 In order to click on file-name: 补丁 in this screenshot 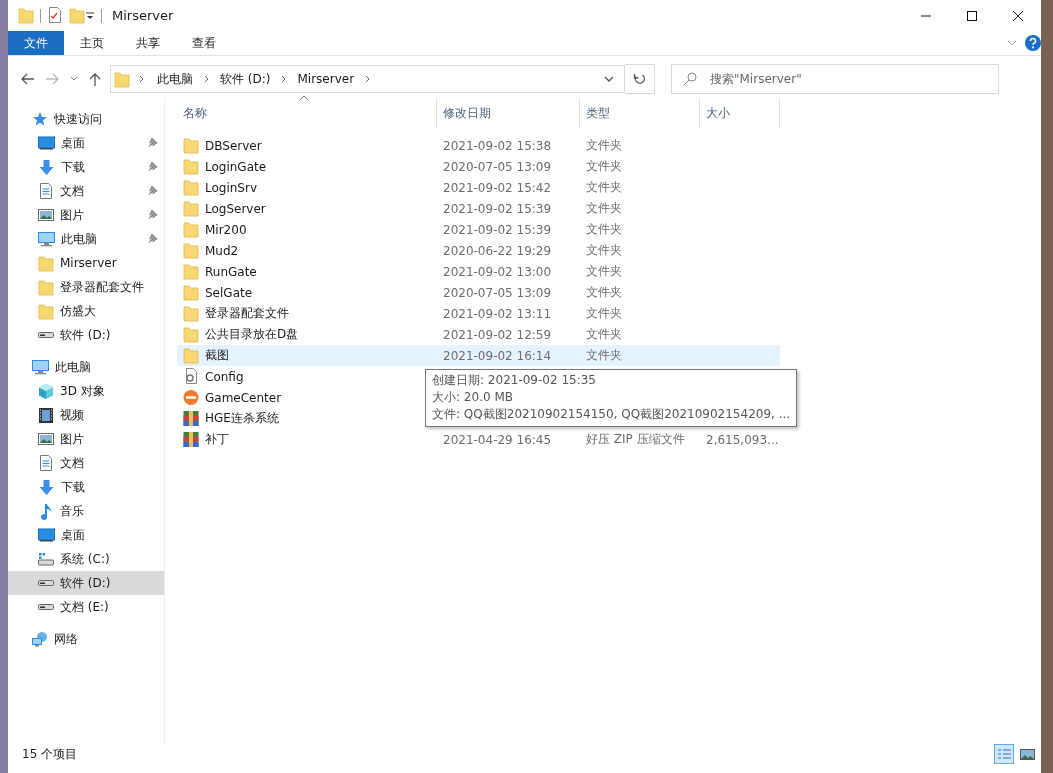, I will do `click(217, 439)`.